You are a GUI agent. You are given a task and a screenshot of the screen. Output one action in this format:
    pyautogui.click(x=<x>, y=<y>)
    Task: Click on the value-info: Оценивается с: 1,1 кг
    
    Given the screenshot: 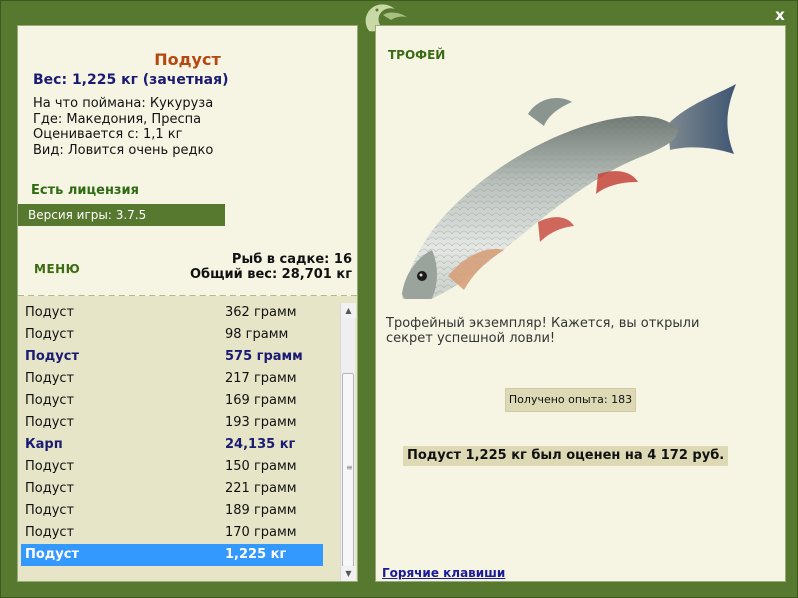 What is the action you would take?
    pyautogui.click(x=108, y=134)
    